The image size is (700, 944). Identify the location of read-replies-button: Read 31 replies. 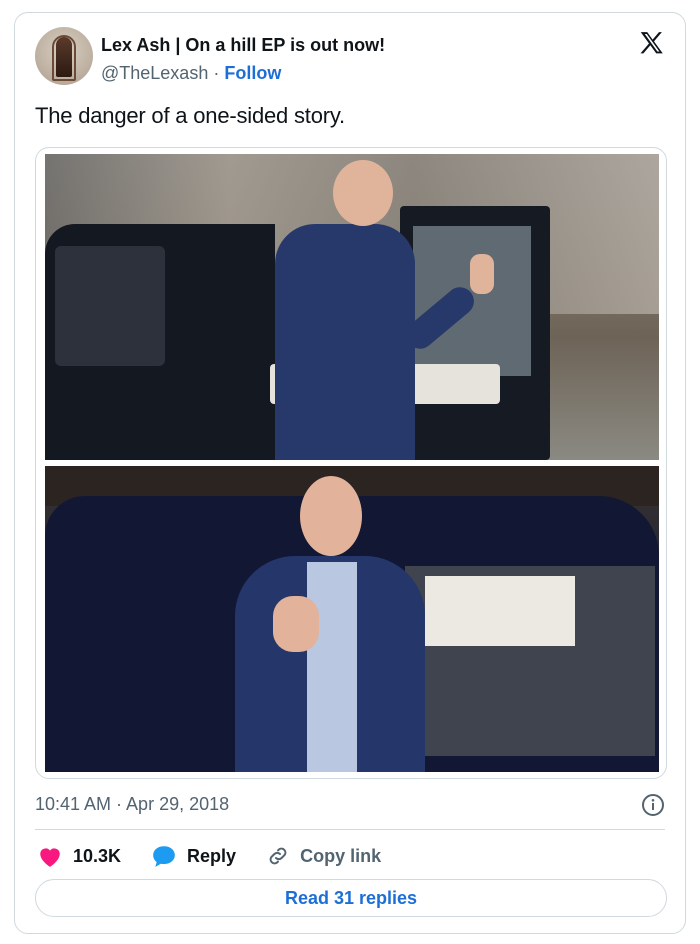
(351, 898).